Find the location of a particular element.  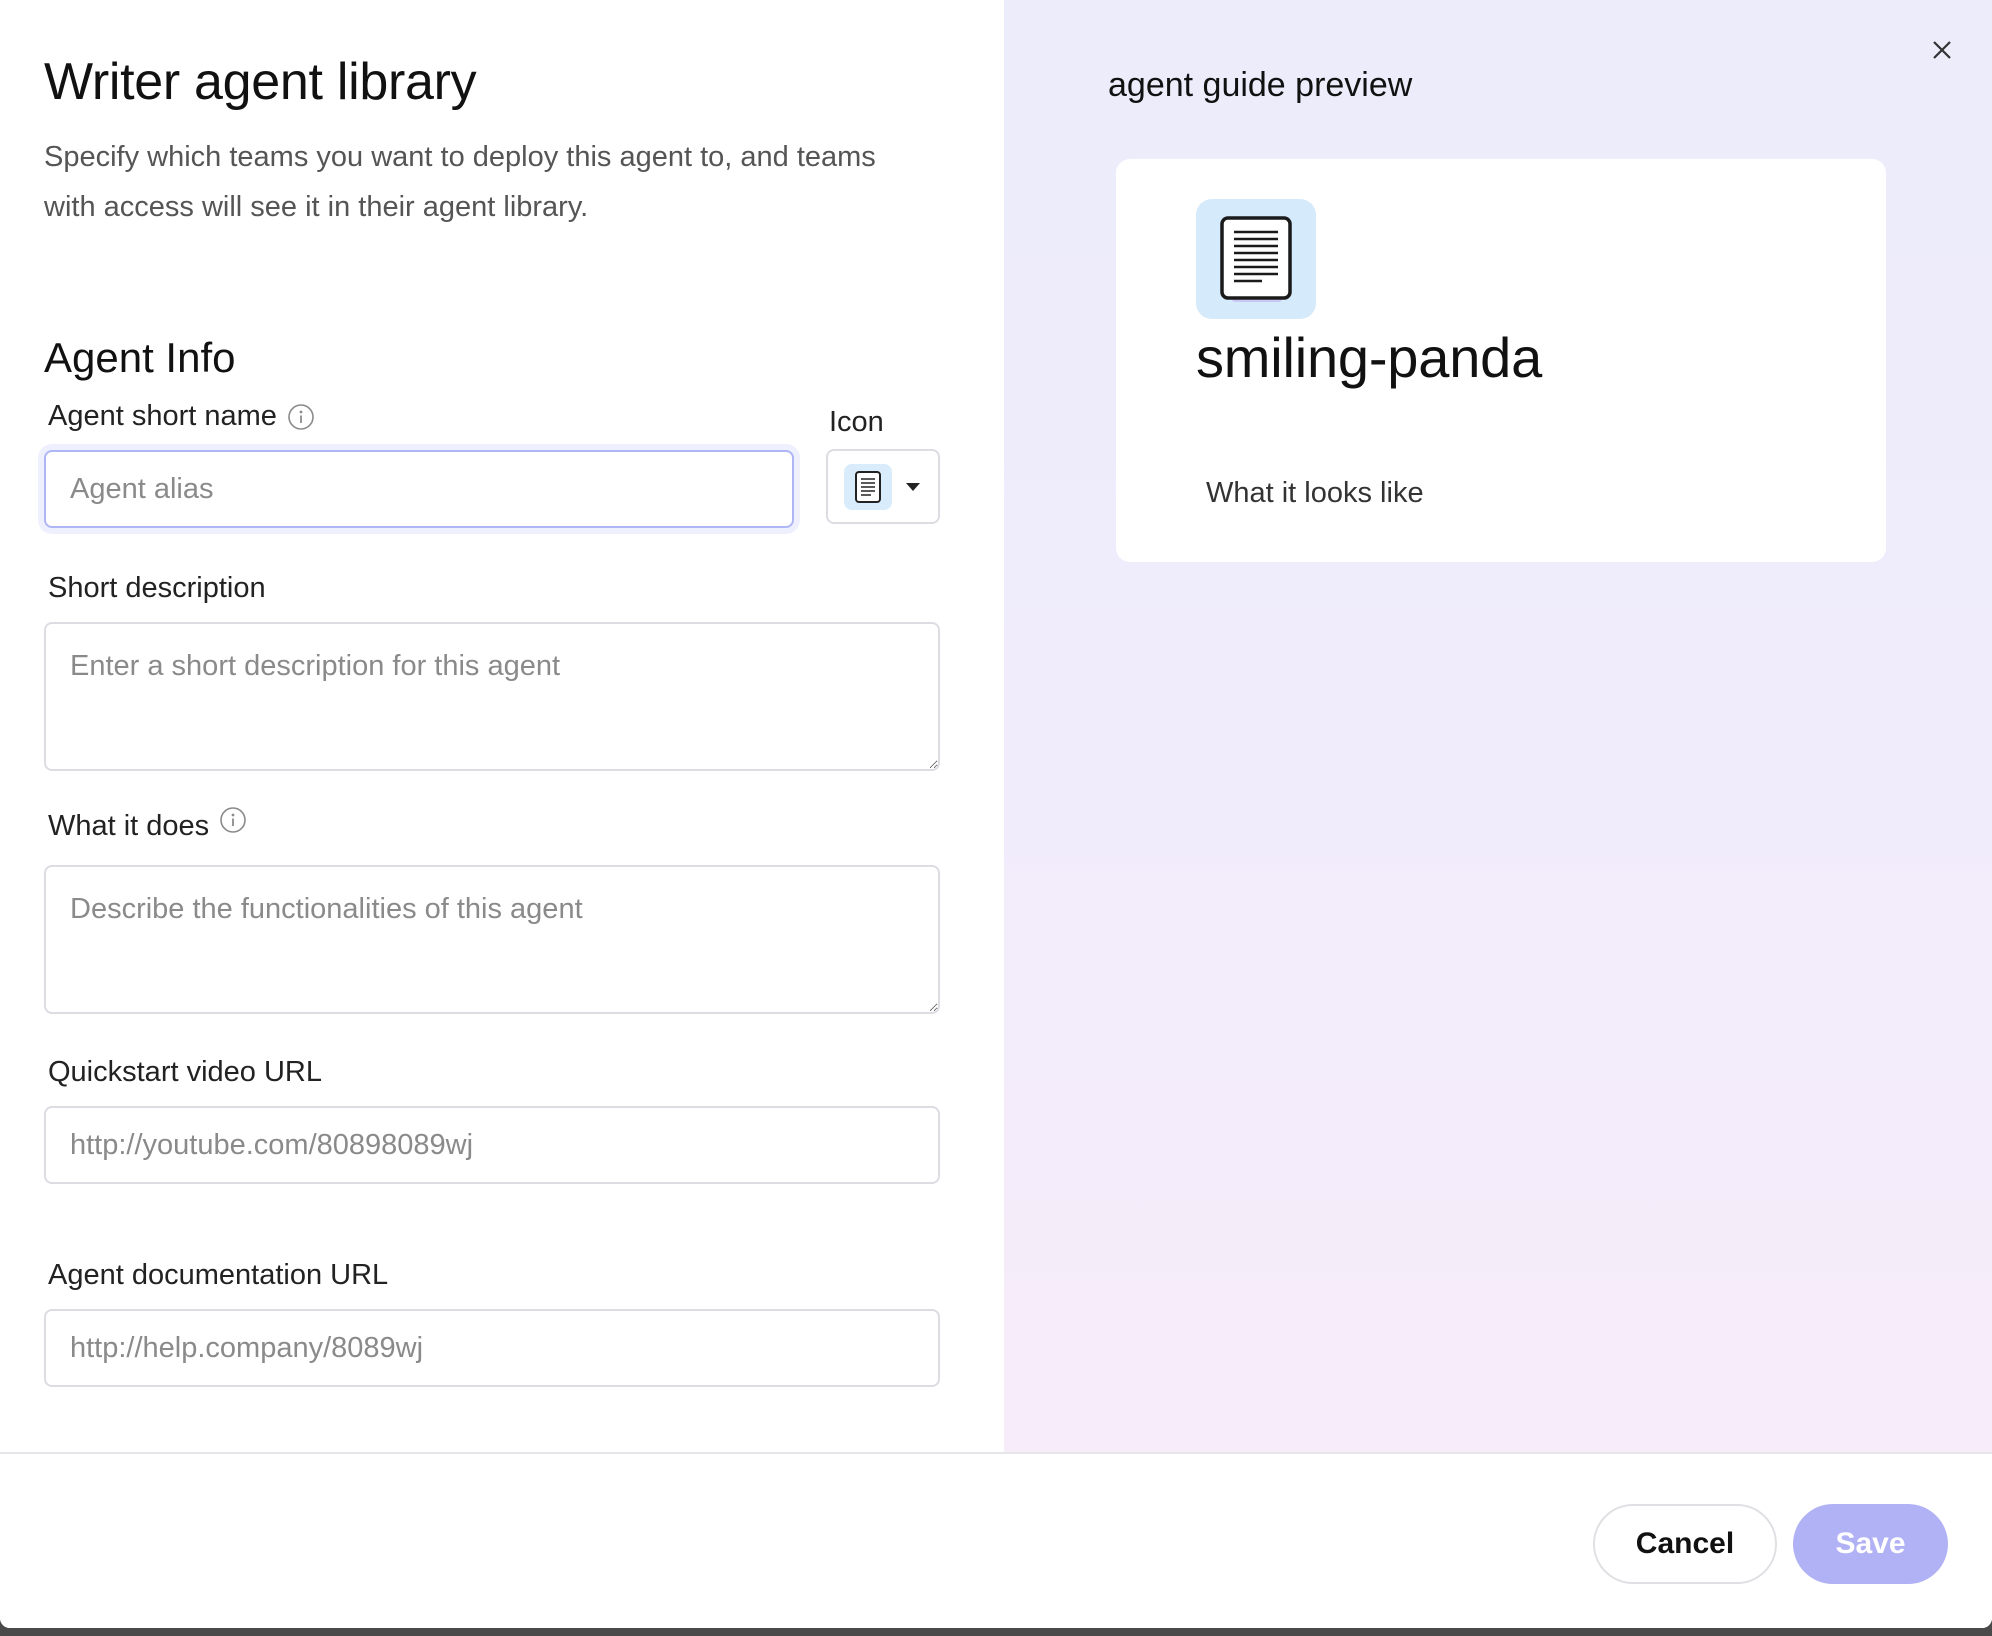

short-name-label-row: Agent short name is located at coordinates (181, 416).